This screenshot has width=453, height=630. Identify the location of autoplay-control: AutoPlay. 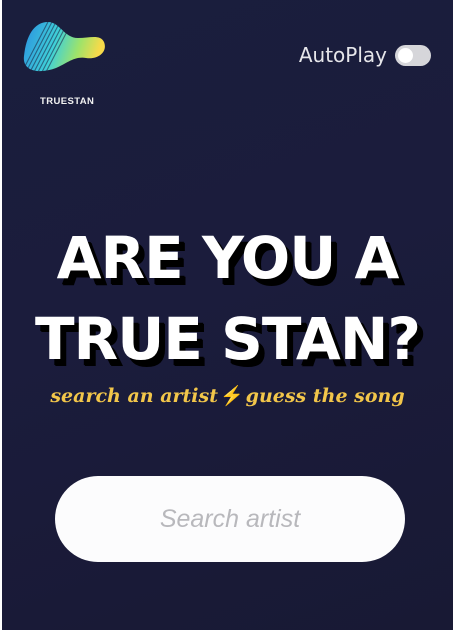
(365, 55).